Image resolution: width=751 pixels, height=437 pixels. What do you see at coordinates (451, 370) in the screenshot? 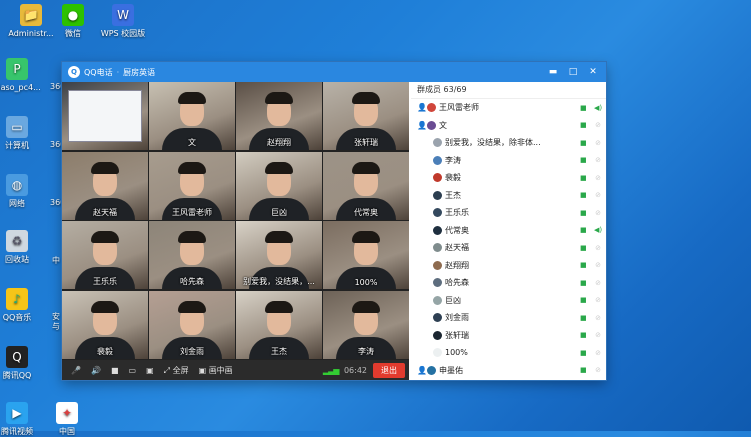
I see `member-name: 申墨佑` at bounding box center [451, 370].